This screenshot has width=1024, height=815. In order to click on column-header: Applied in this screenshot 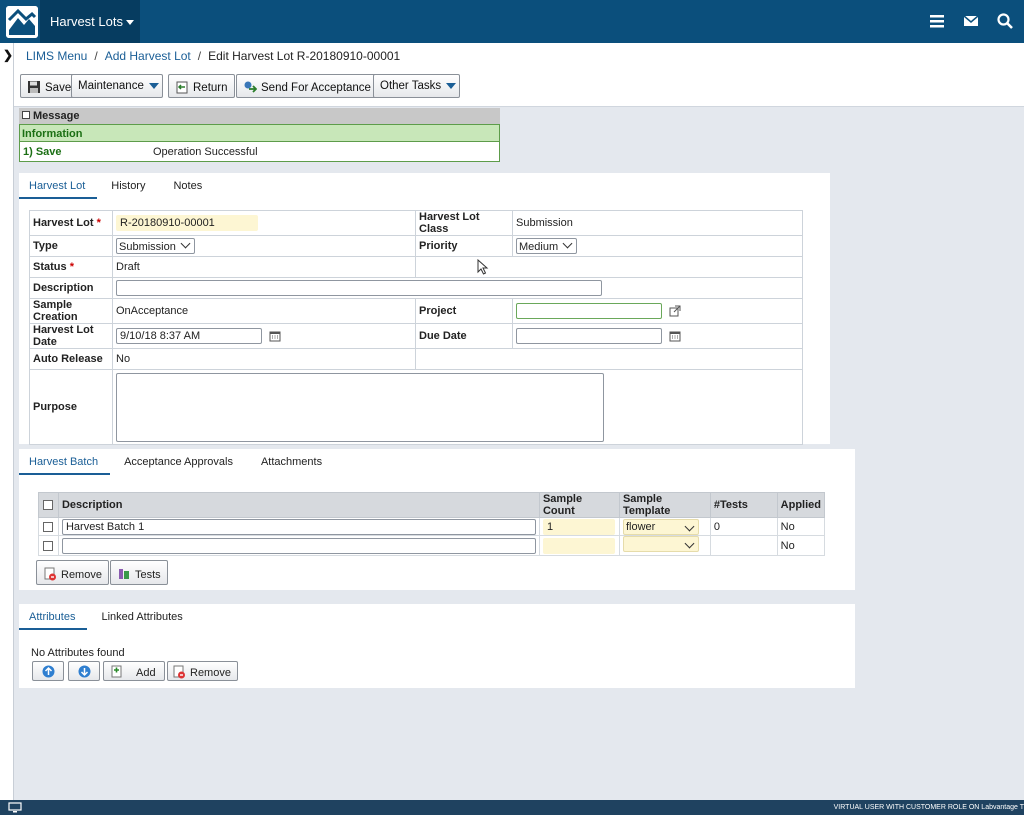, I will do `click(801, 505)`.